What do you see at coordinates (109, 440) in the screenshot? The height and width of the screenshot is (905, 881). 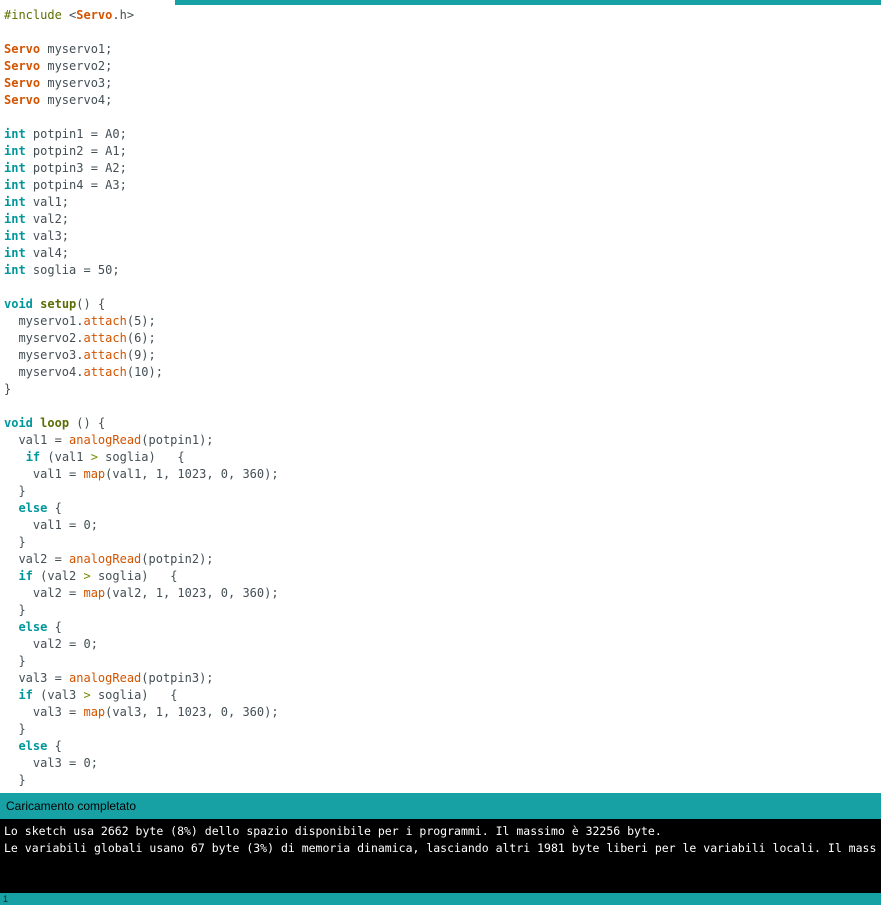 I see `code-line: val1 = analogRead(potpin1);` at bounding box center [109, 440].